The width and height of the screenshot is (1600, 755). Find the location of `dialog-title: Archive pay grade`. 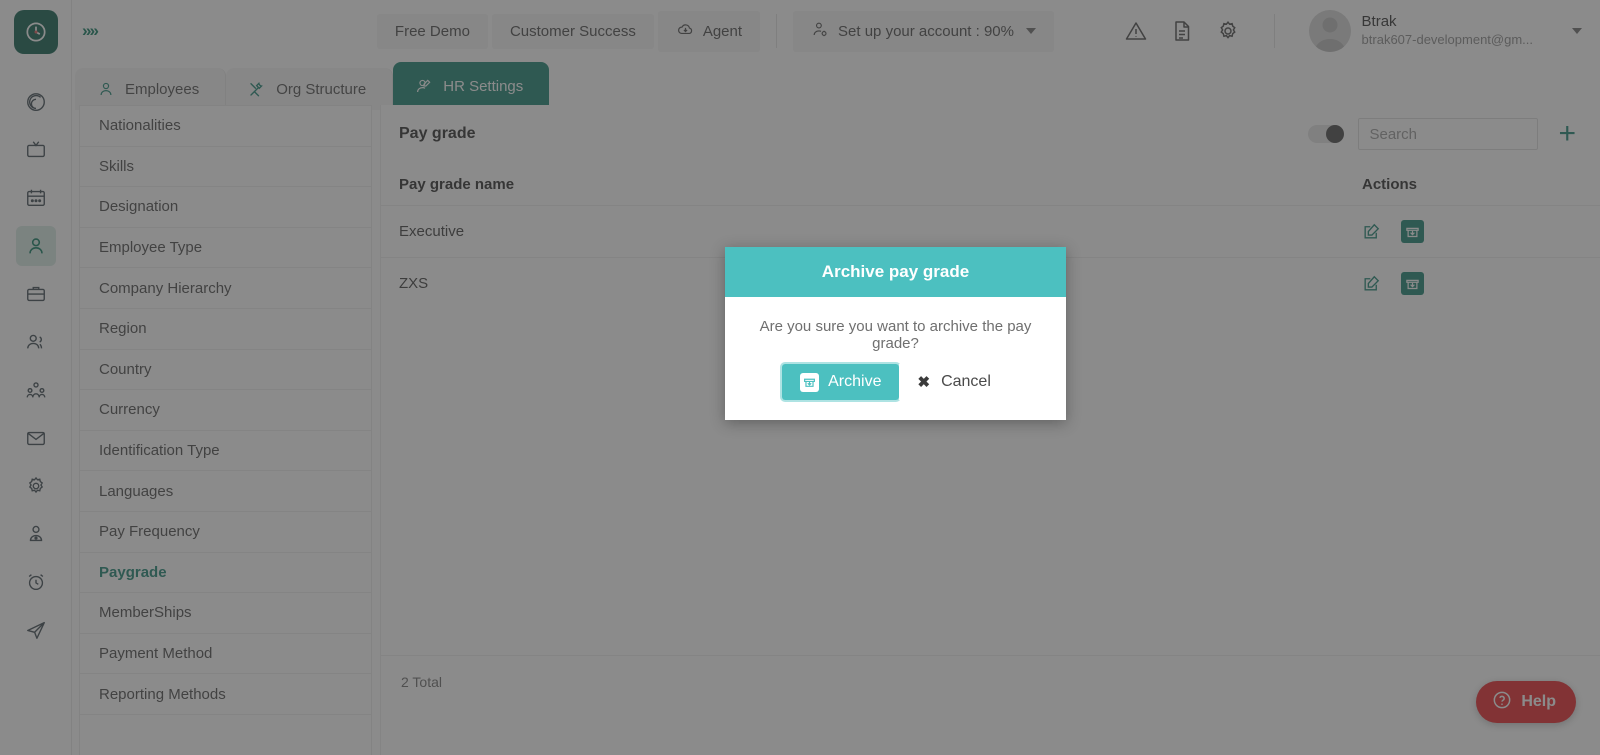

dialog-title: Archive pay grade is located at coordinates (895, 272).